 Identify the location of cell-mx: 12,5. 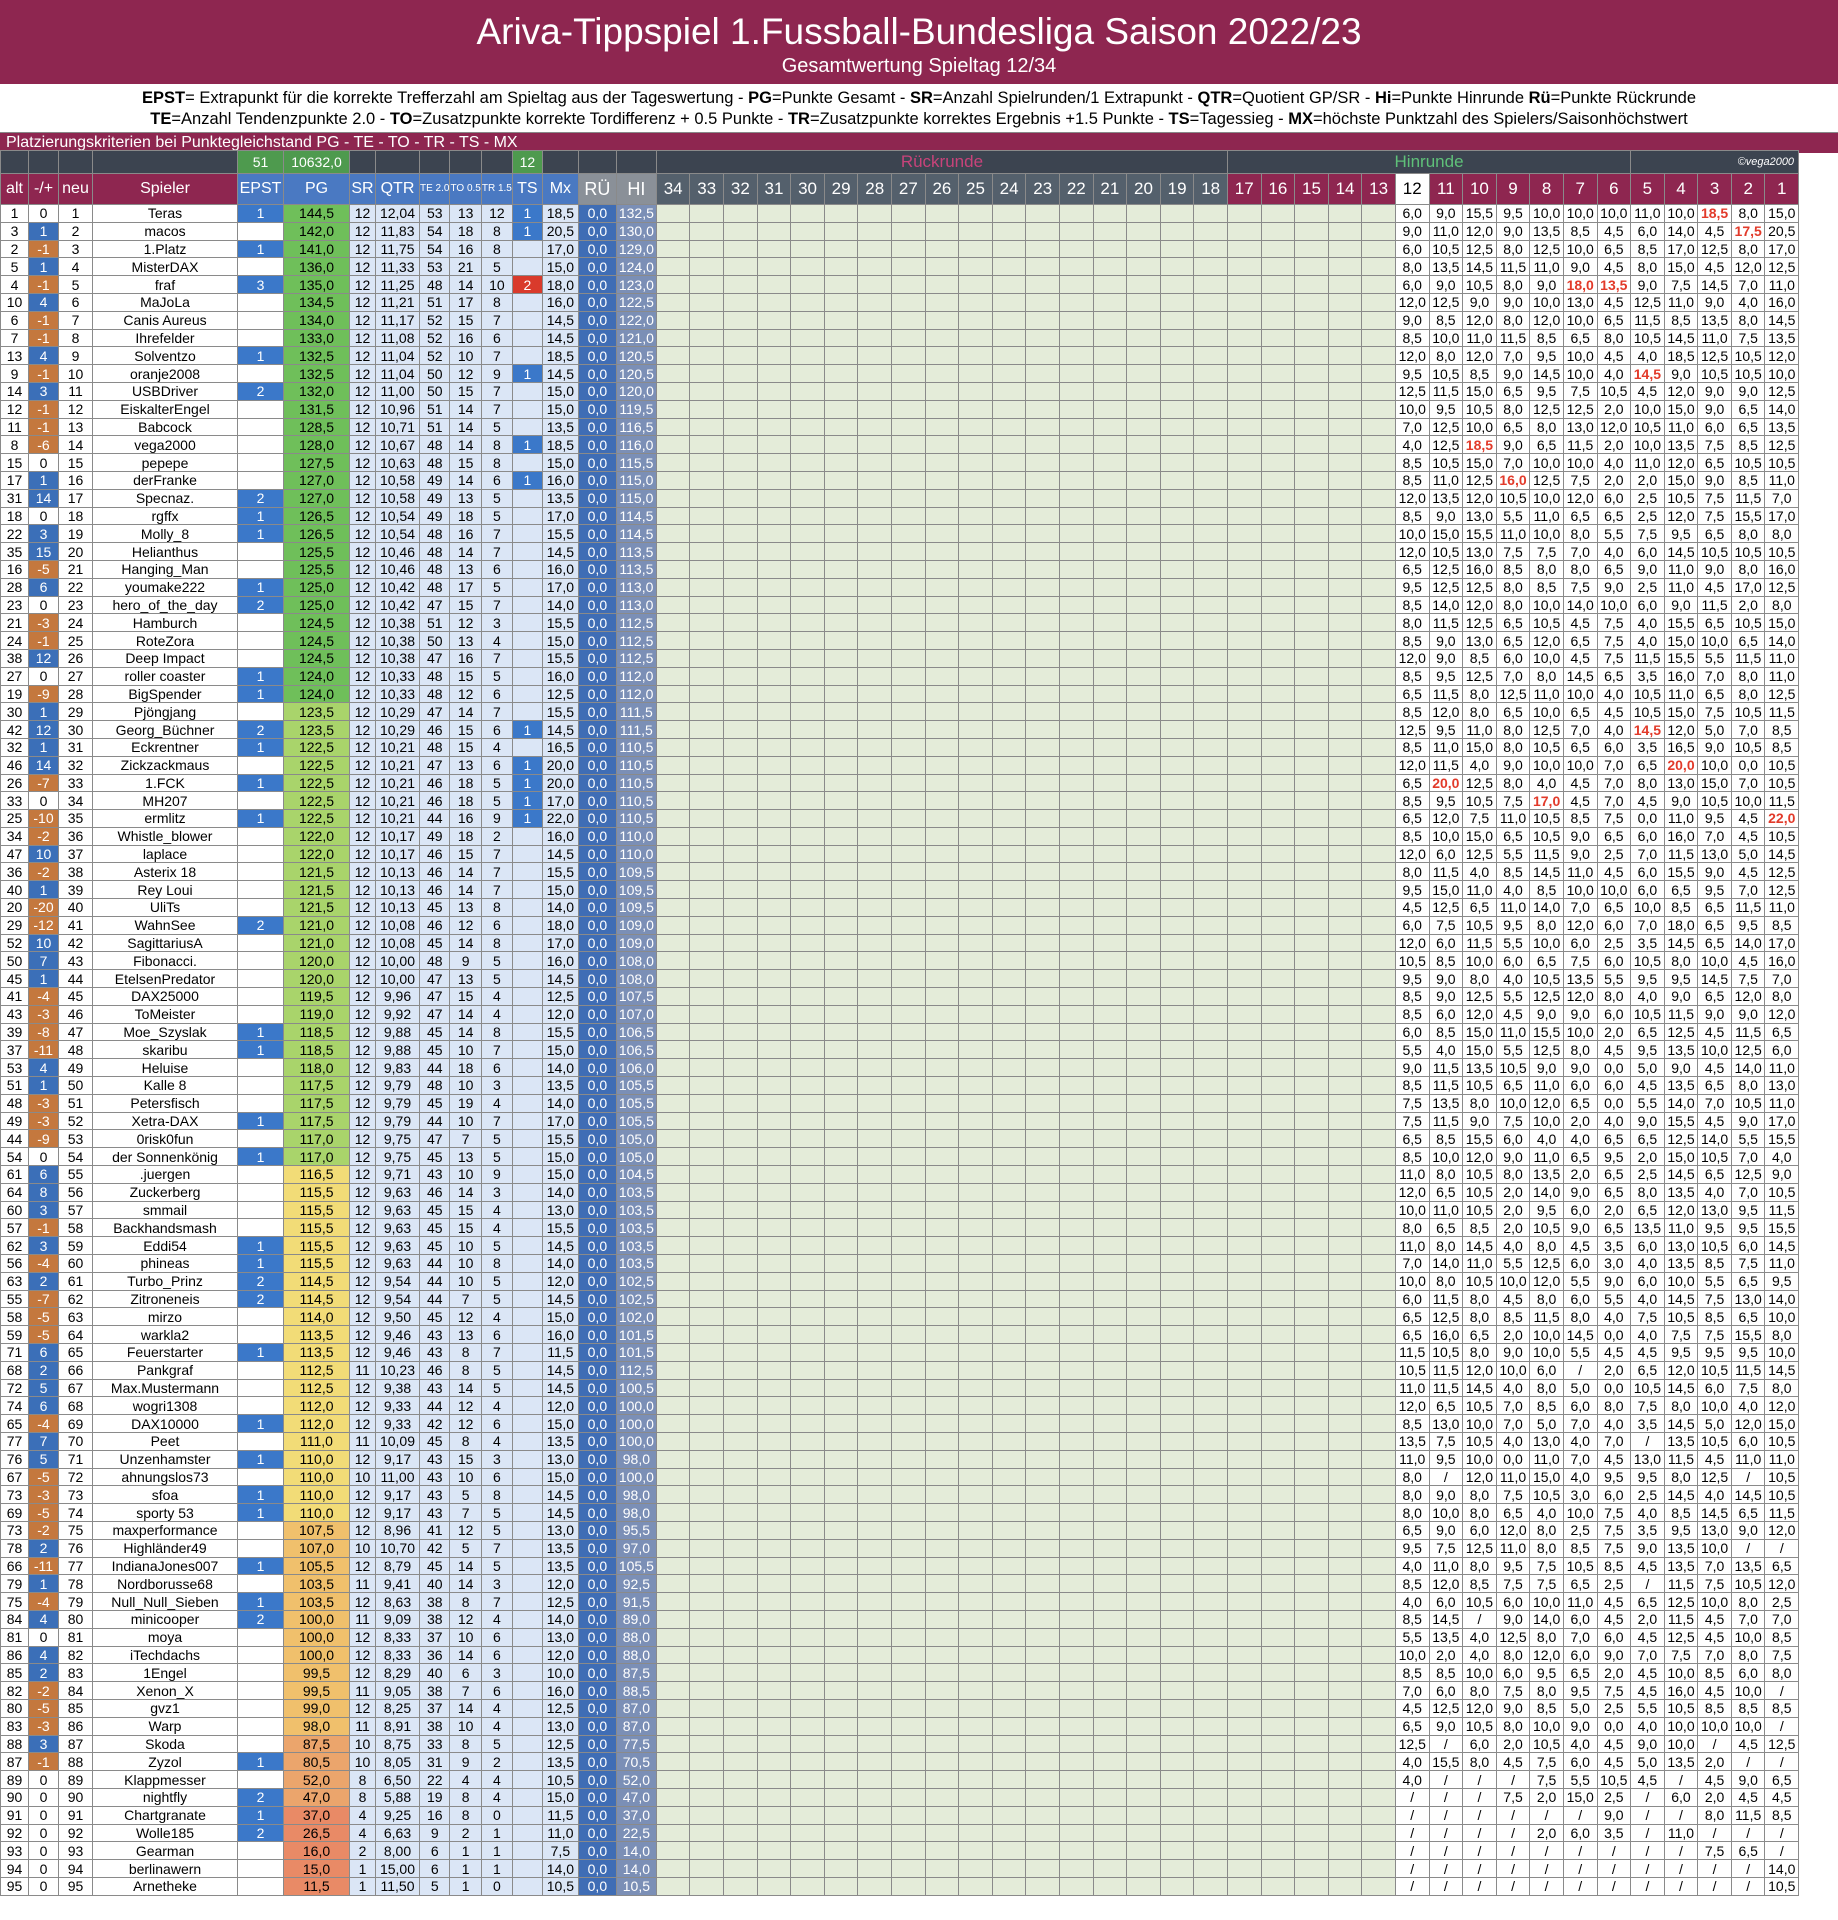
(560, 1708).